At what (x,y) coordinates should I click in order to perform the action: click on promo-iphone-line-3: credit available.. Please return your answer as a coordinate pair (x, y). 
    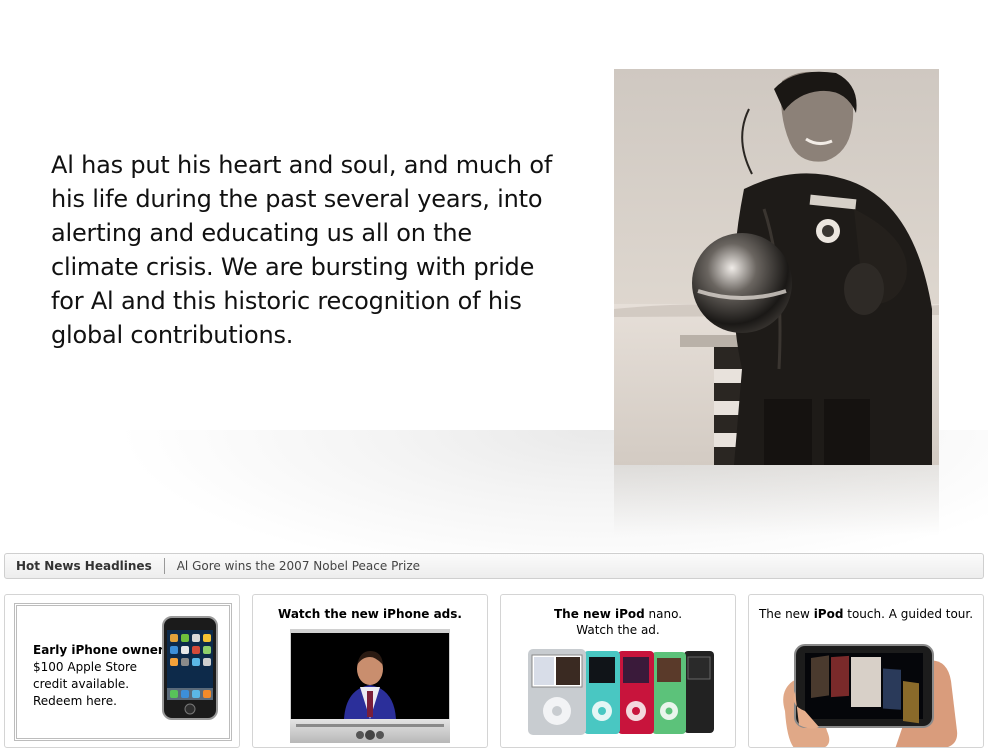
    Looking at the image, I should click on (81, 684).